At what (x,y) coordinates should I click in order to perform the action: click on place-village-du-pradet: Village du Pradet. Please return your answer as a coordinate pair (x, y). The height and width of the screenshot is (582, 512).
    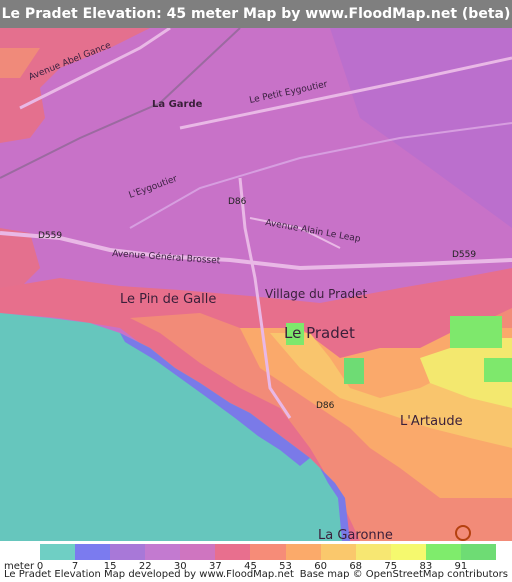
    Looking at the image, I should click on (316, 294).